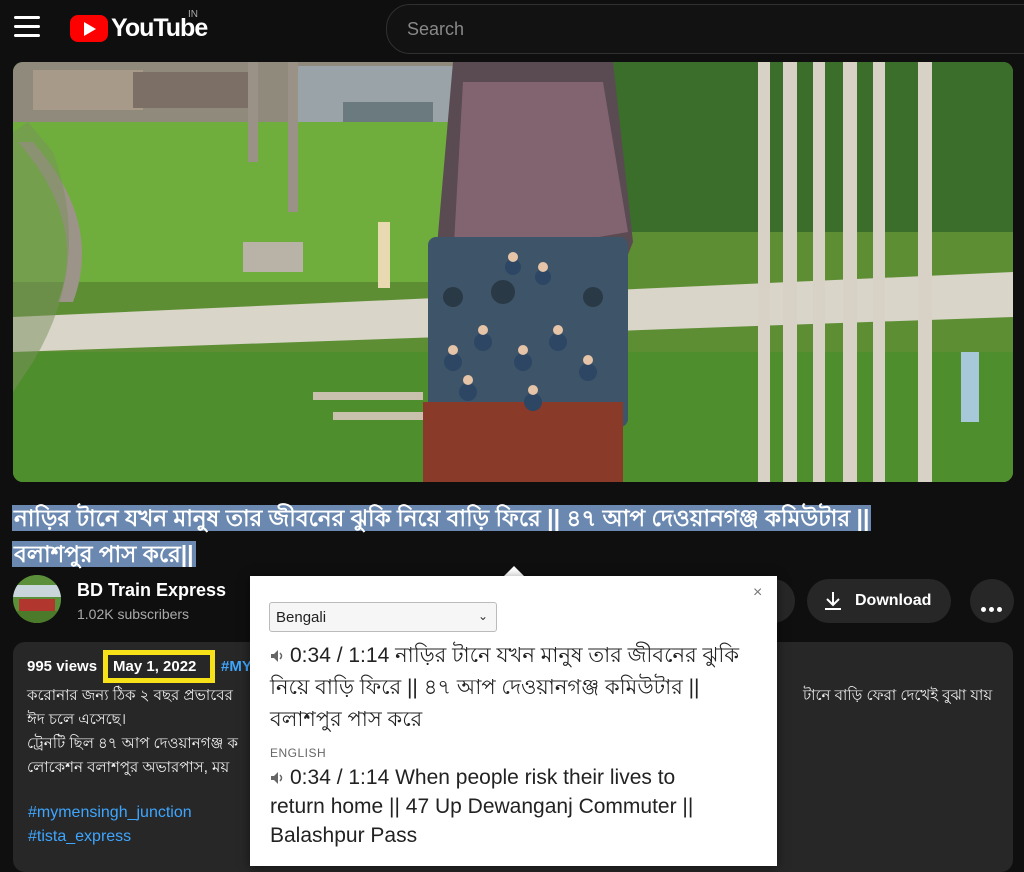 The width and height of the screenshot is (1024, 872). Describe the element at coordinates (27, 27) in the screenshot. I see `menu-icon` at that location.